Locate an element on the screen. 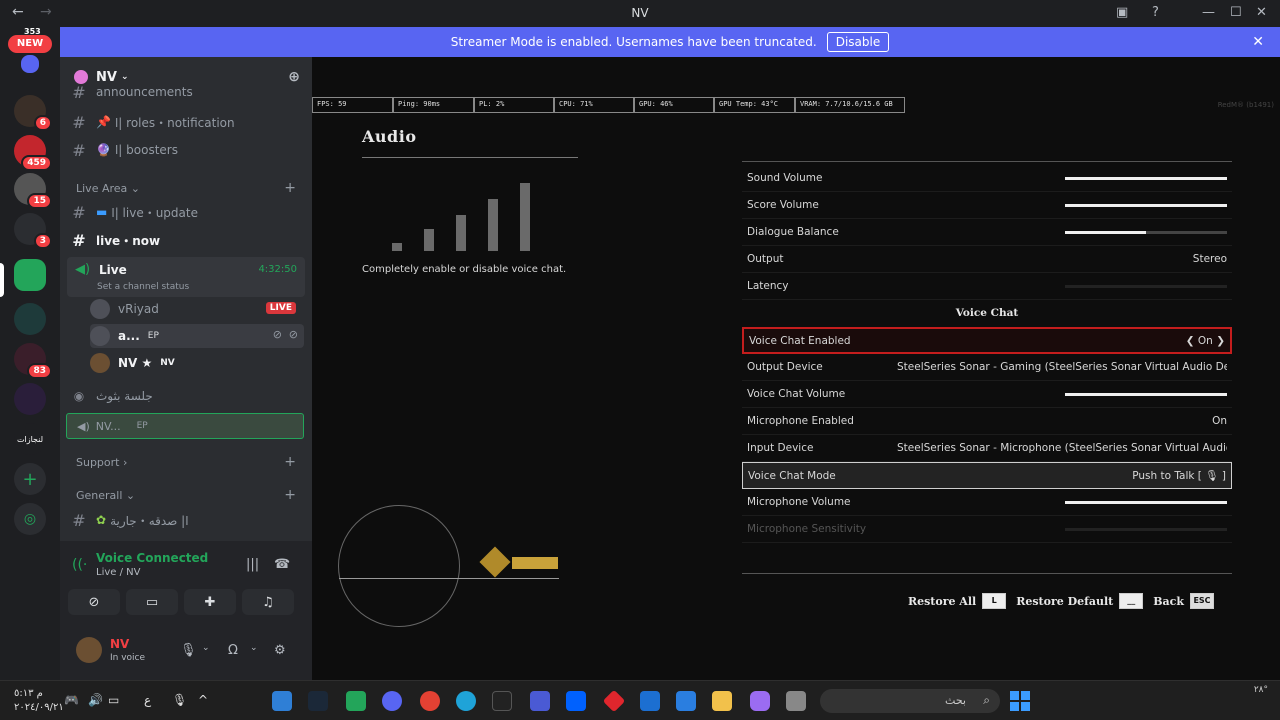 This screenshot has width=1280, height=720. weather-indicator: ٢٨° is located at coordinates (1261, 690).